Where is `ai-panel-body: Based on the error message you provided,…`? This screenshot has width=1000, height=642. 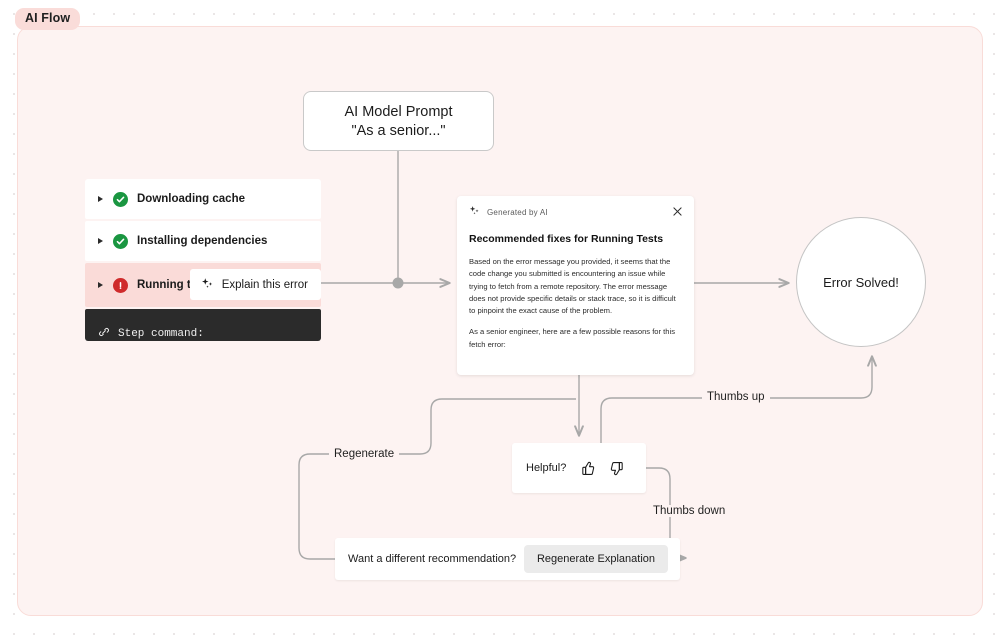 ai-panel-body: Based on the error message you provided,… is located at coordinates (575, 303).